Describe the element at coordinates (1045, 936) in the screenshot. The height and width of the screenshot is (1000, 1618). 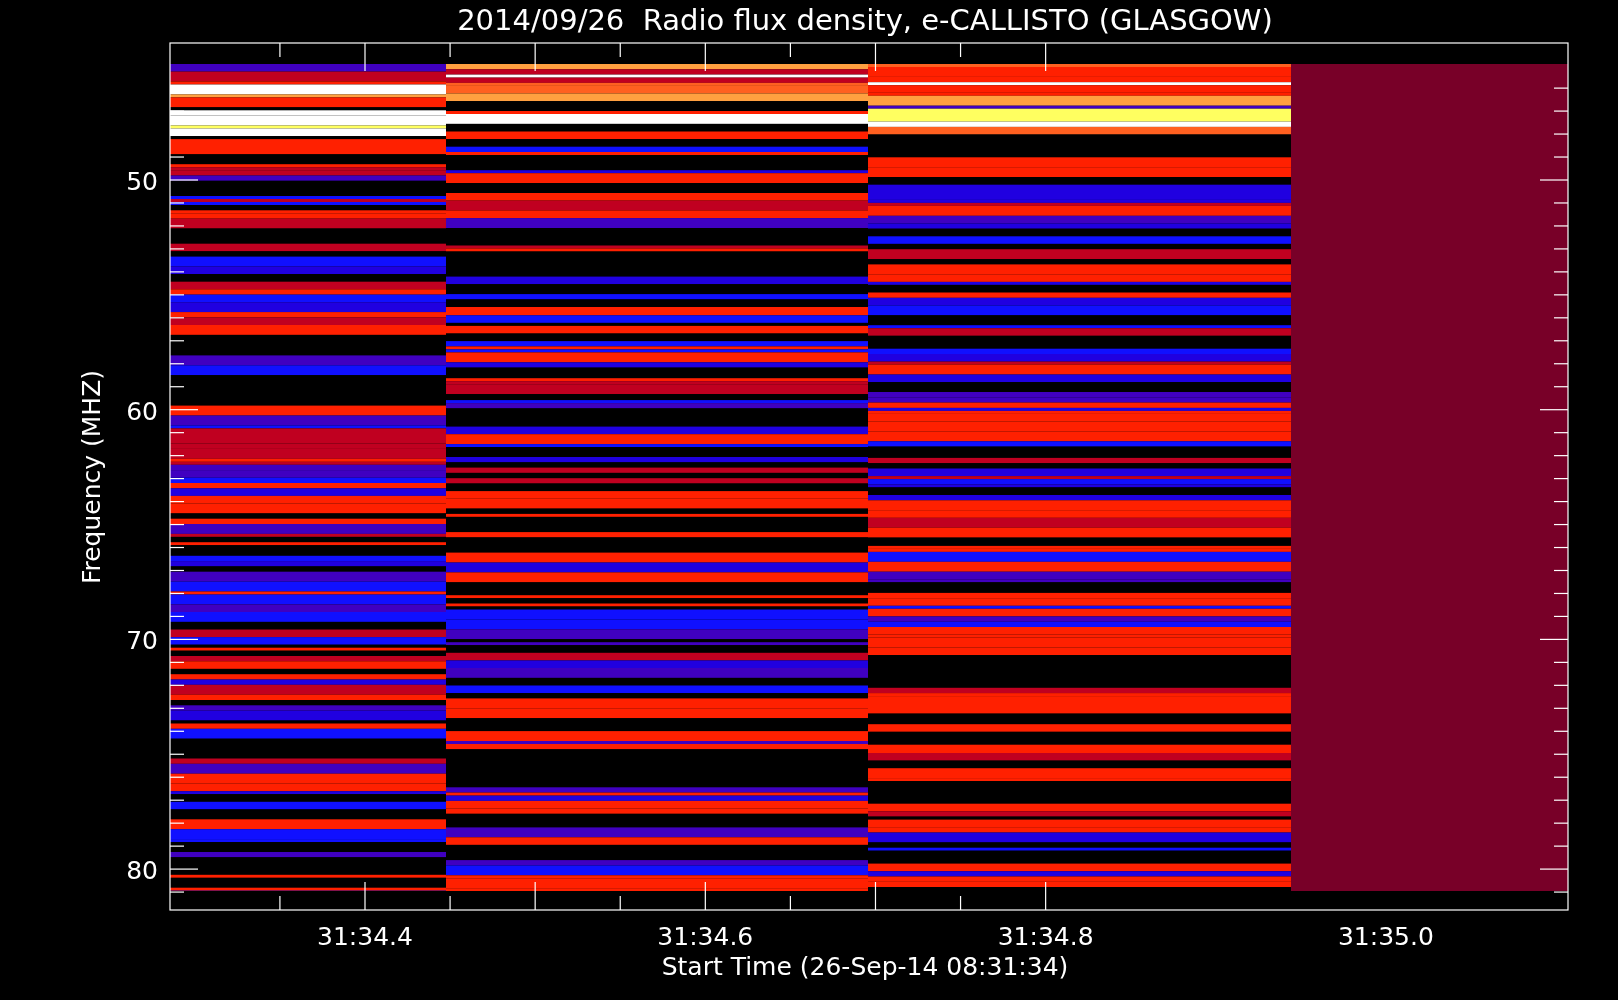
I see `x-tick-label: 31:34.8` at that location.